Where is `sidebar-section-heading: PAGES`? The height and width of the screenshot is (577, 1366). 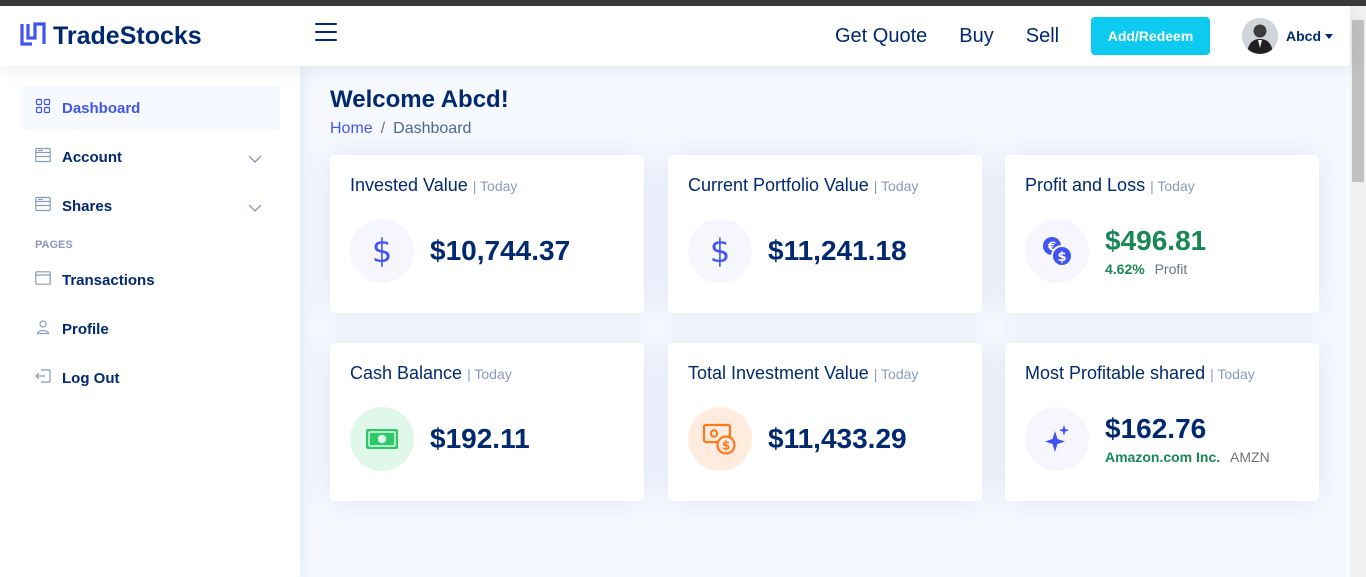
sidebar-section-heading: PAGES is located at coordinates (54, 245).